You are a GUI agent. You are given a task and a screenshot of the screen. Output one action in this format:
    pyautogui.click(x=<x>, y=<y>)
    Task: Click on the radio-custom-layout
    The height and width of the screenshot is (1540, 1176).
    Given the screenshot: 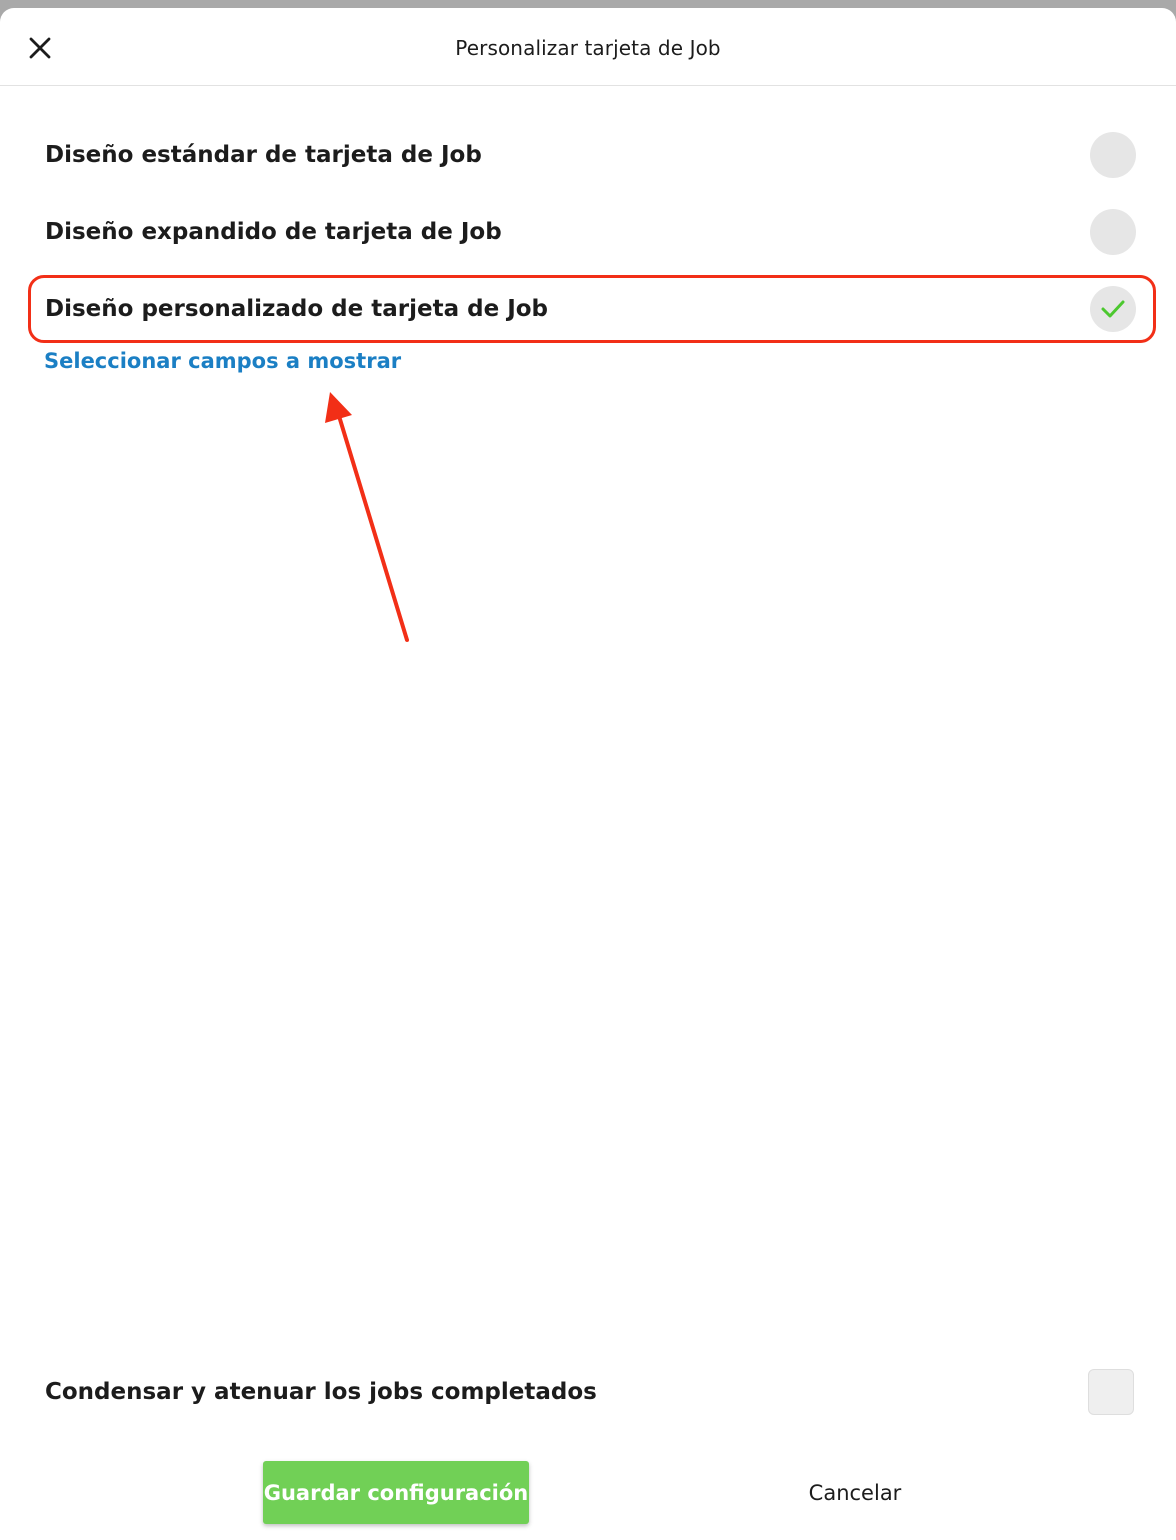 What is the action you would take?
    pyautogui.click(x=1113, y=309)
    